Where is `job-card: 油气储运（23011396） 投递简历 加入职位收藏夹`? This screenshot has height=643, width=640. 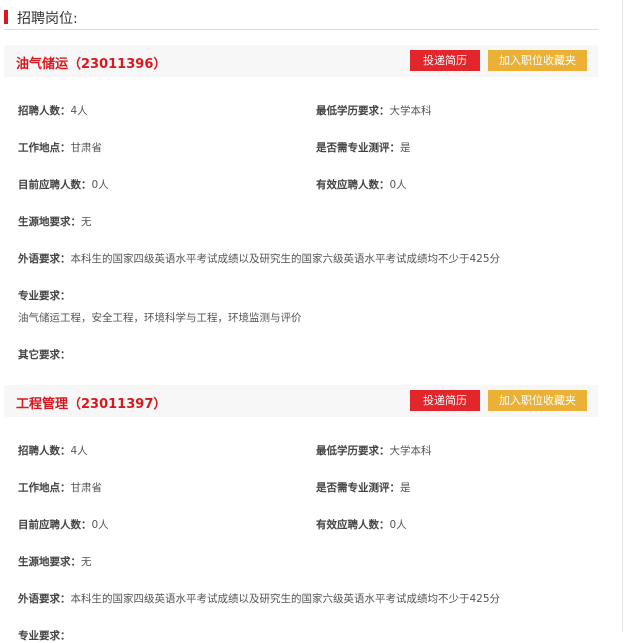
job-card: 油气储运（23011396） 投递简历 加入职位收藏夹 is located at coordinates (301, 61).